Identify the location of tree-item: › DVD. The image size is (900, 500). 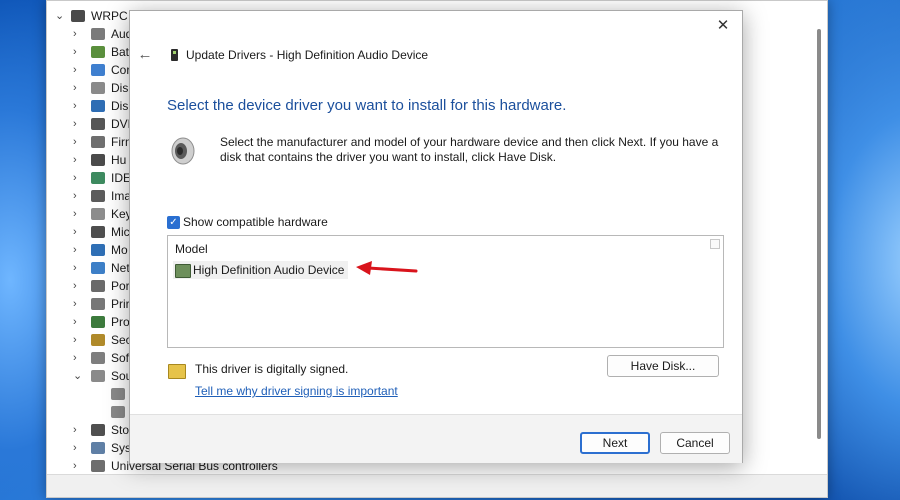
(92, 124).